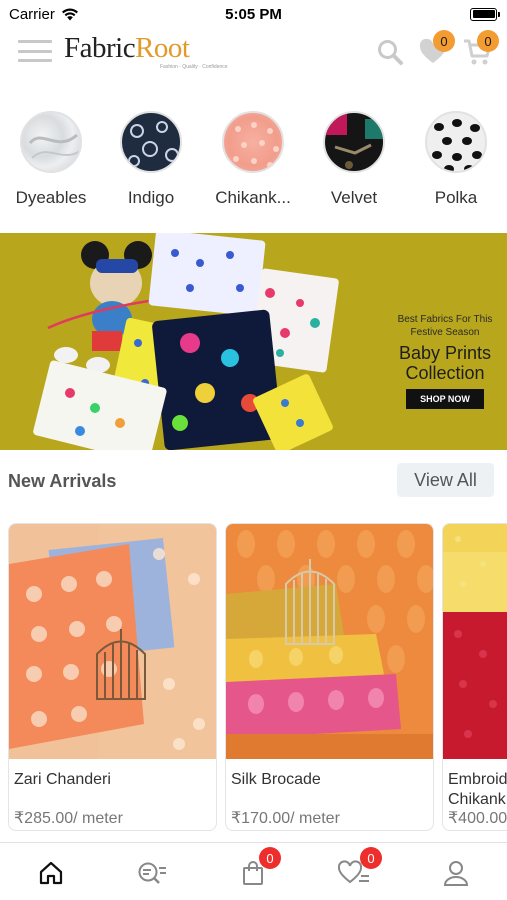 The height and width of the screenshot is (900, 507). I want to click on product-card: Embroid Chikank ₹400.00, so click(474, 677).